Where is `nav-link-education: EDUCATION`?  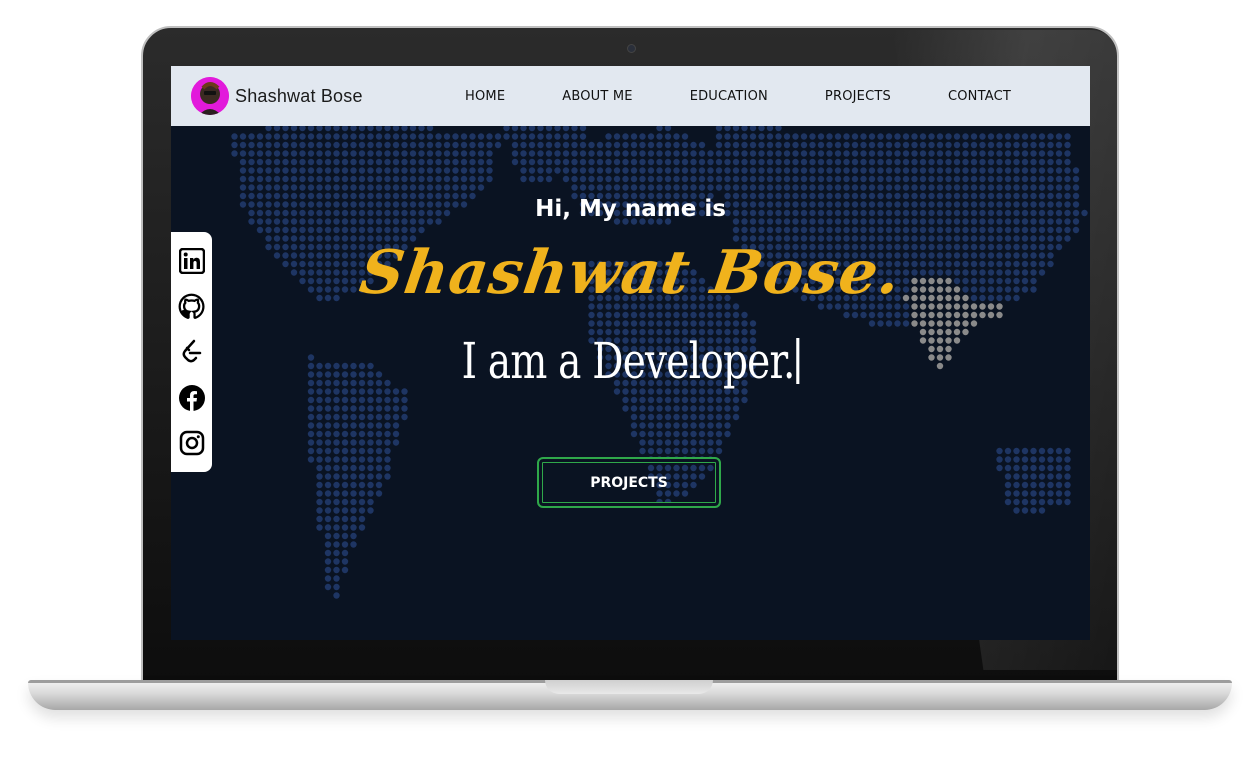 nav-link-education: EDUCATION is located at coordinates (729, 96).